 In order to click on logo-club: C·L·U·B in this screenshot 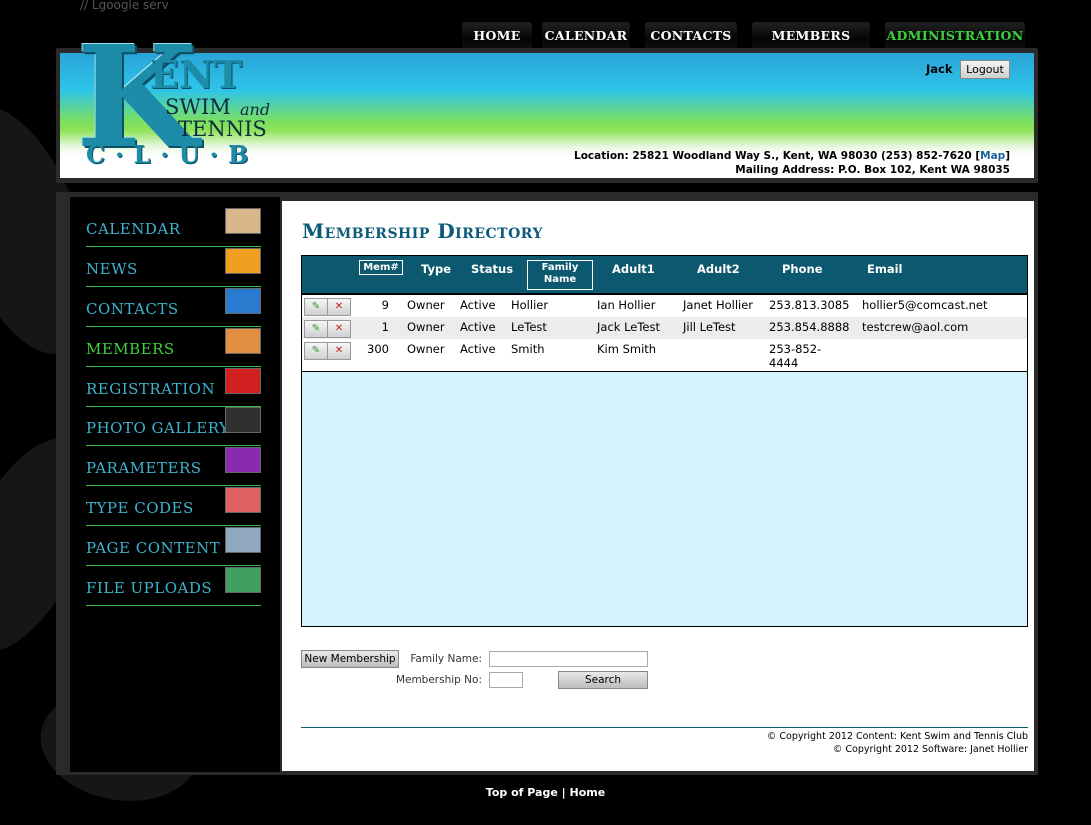, I will do `click(172, 154)`.